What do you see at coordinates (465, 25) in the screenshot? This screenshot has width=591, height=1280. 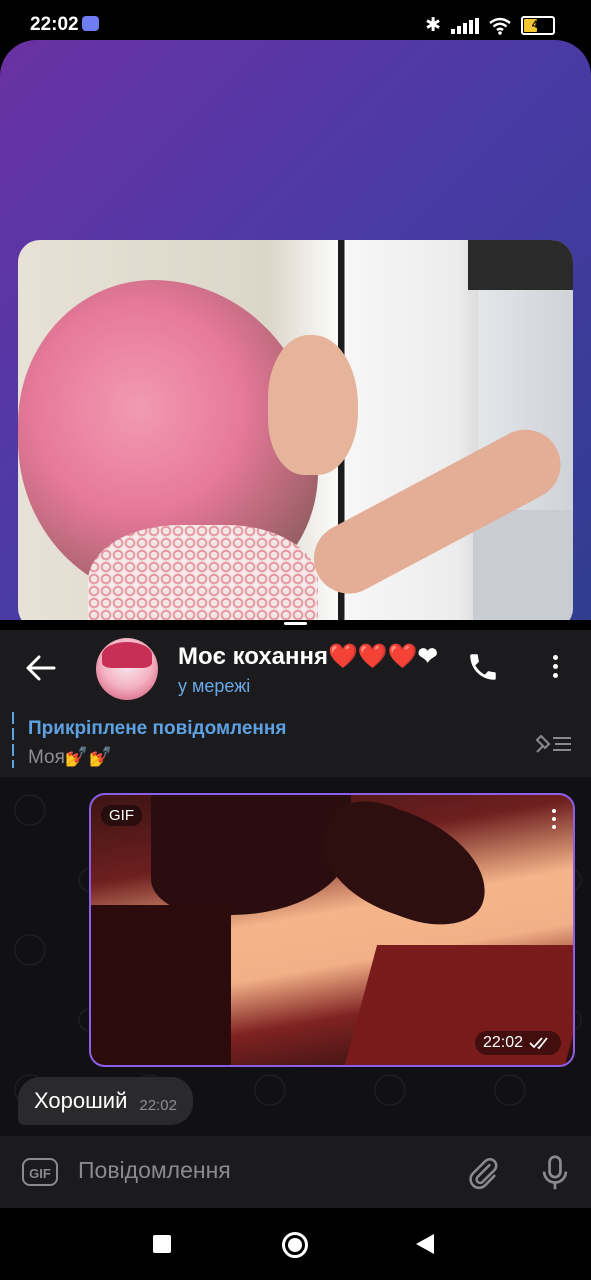 I see `signal-icon` at bounding box center [465, 25].